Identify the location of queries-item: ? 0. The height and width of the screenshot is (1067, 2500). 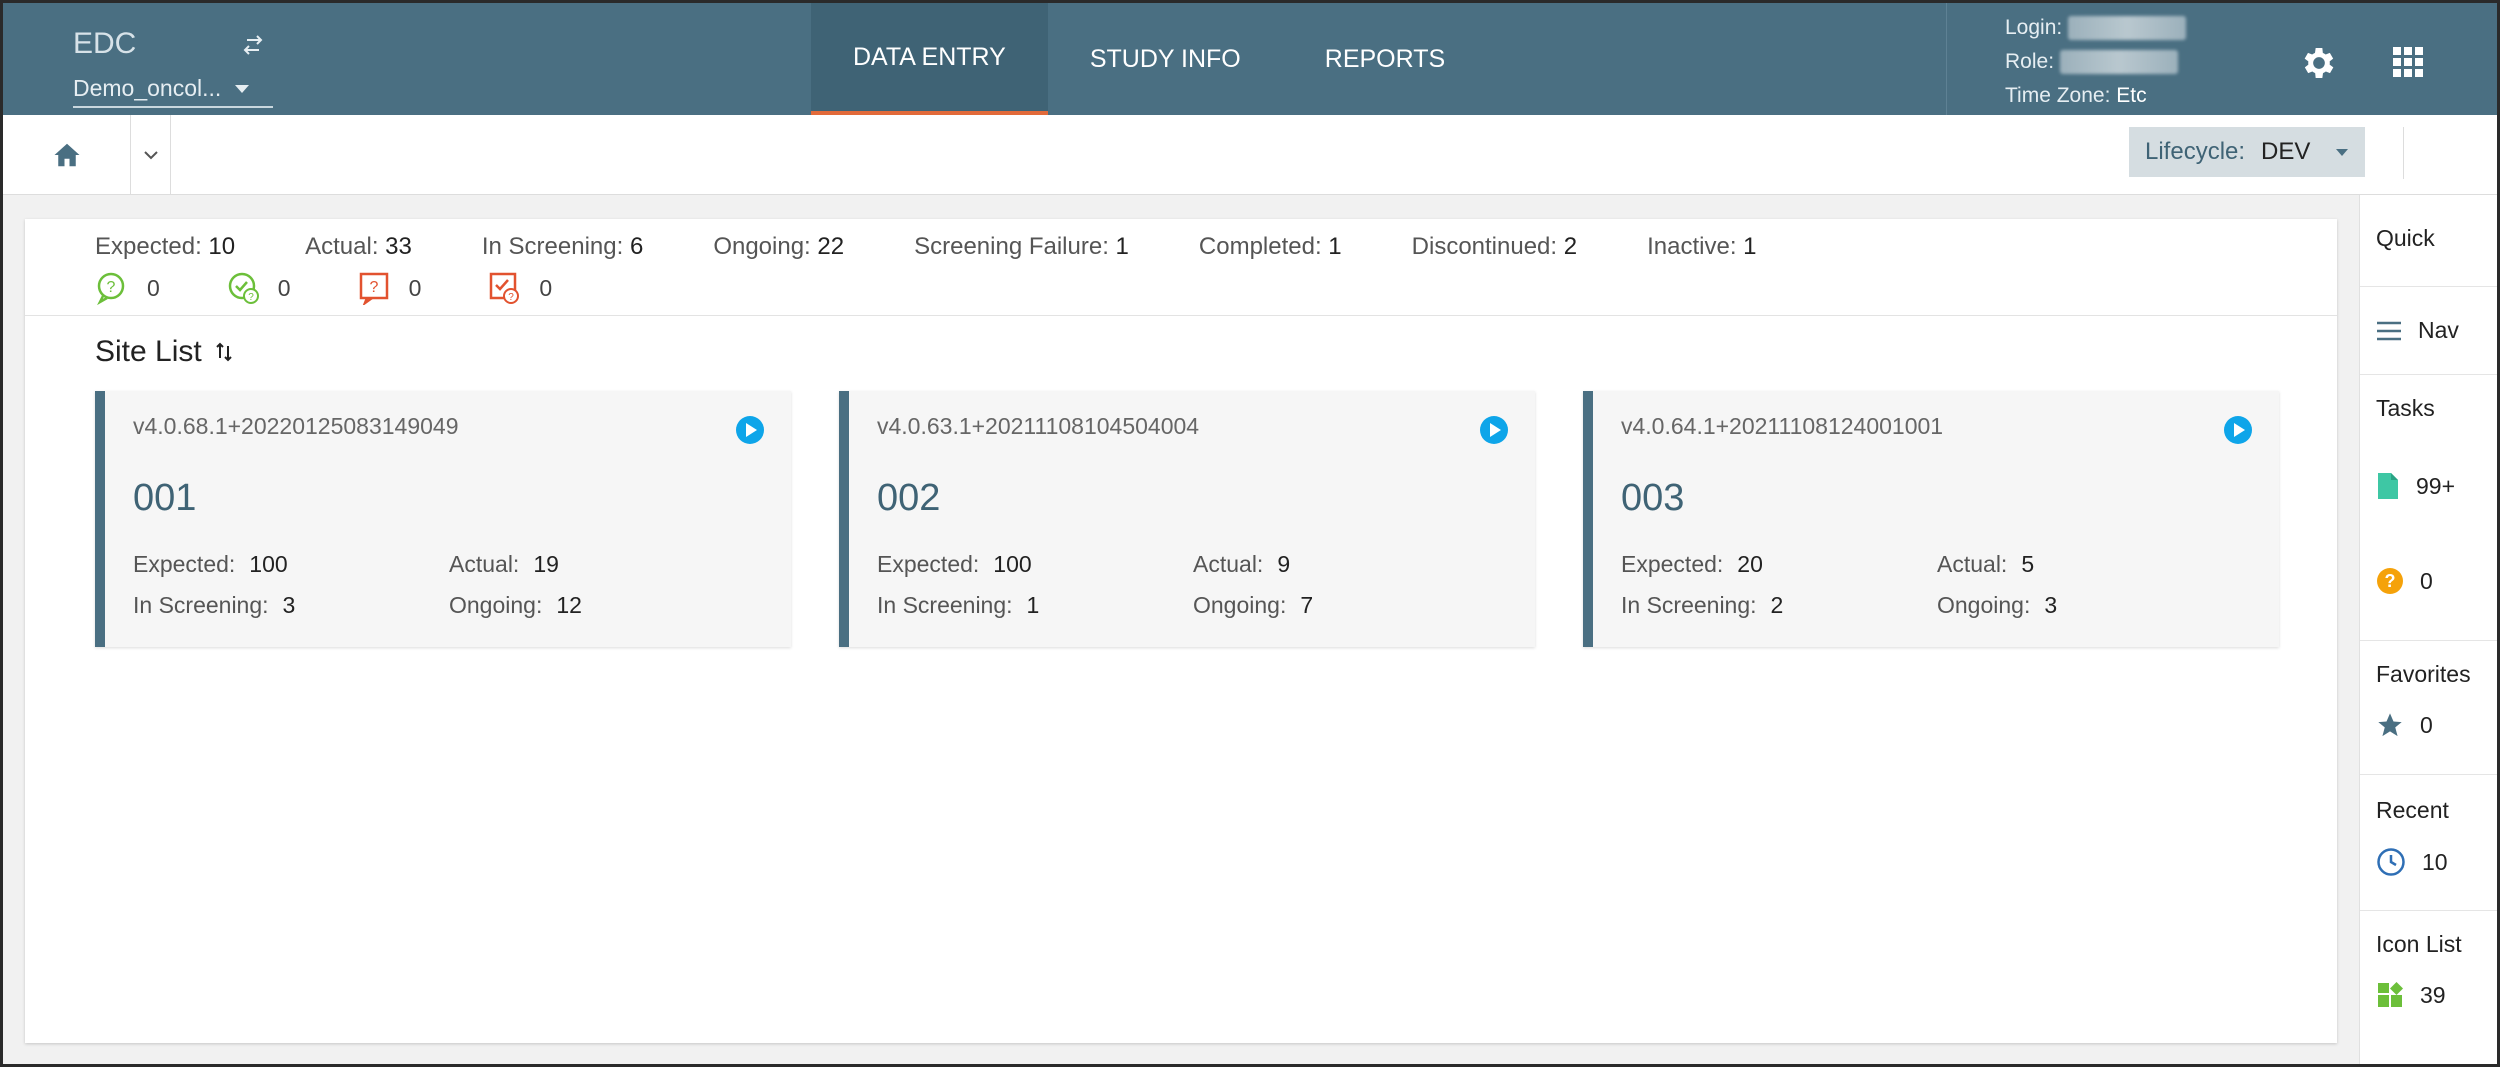
(2404, 581).